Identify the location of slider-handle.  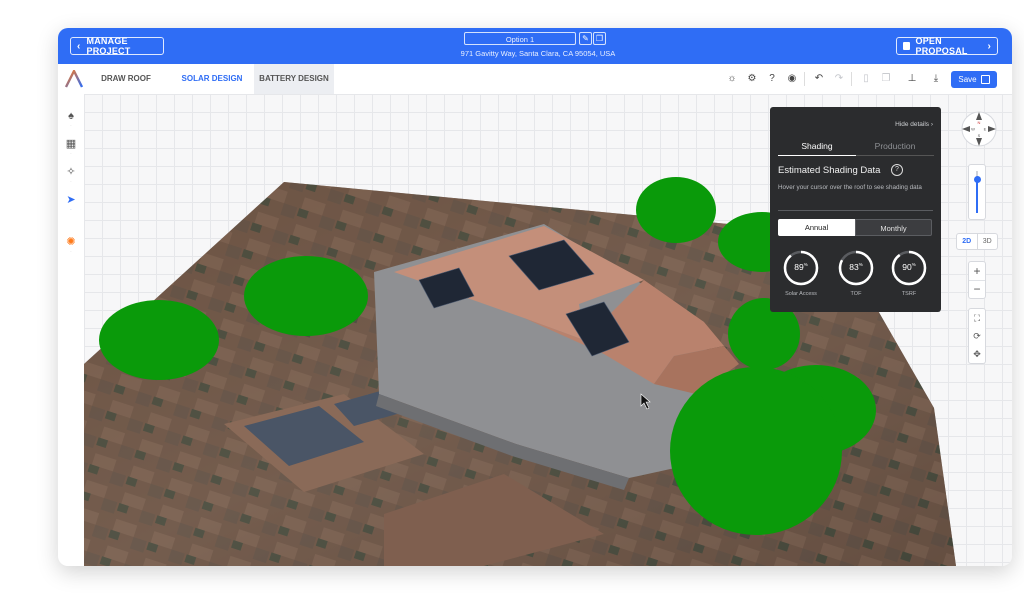
(977, 179).